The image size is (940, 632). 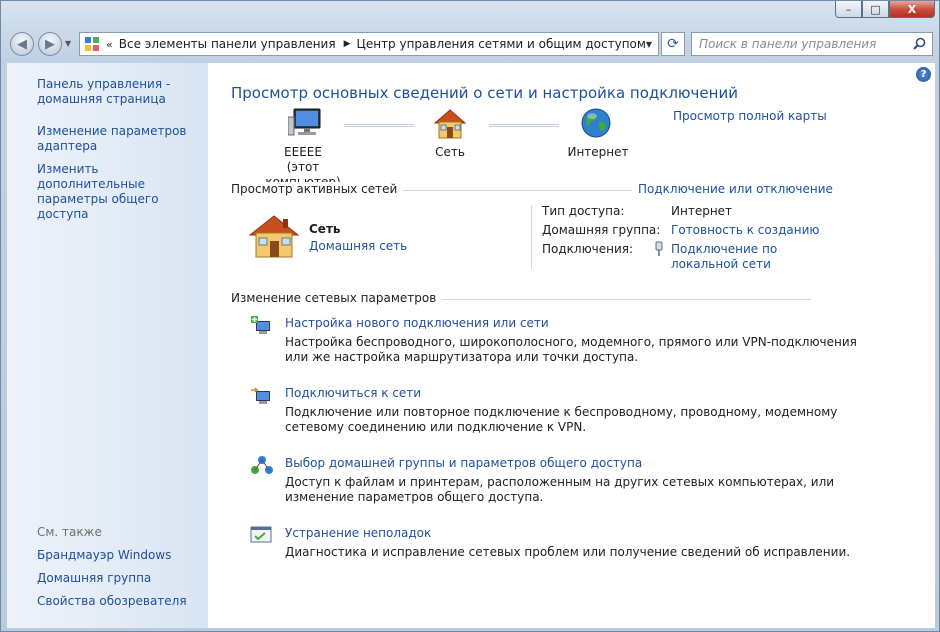 What do you see at coordinates (912, 9) in the screenshot?
I see `close-button: X` at bounding box center [912, 9].